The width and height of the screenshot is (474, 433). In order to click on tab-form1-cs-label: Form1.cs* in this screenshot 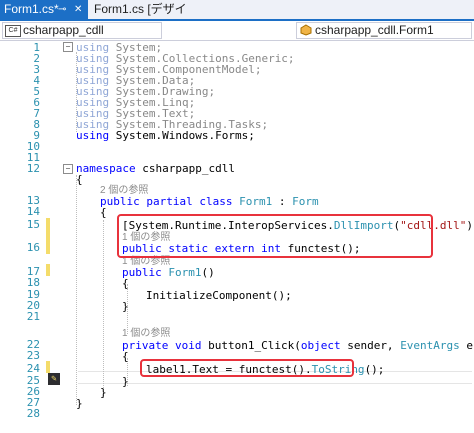, I will do `click(31, 9)`.